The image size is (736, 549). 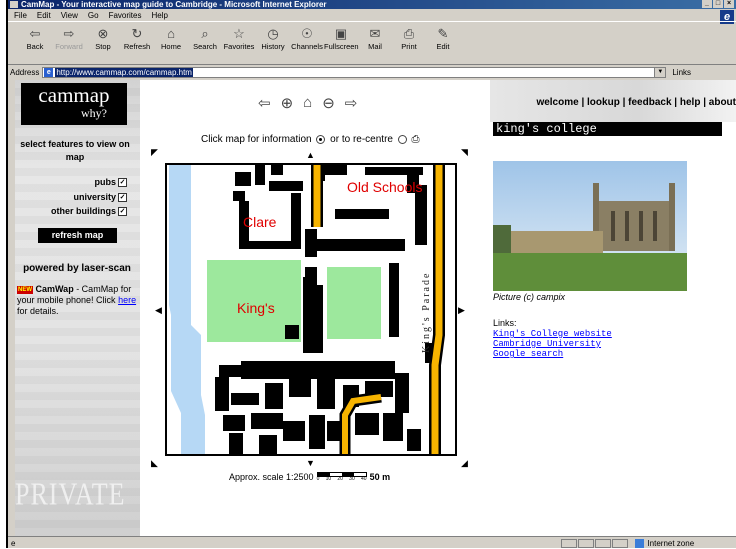 What do you see at coordinates (718, 4) in the screenshot?
I see `maximize-button: □` at bounding box center [718, 4].